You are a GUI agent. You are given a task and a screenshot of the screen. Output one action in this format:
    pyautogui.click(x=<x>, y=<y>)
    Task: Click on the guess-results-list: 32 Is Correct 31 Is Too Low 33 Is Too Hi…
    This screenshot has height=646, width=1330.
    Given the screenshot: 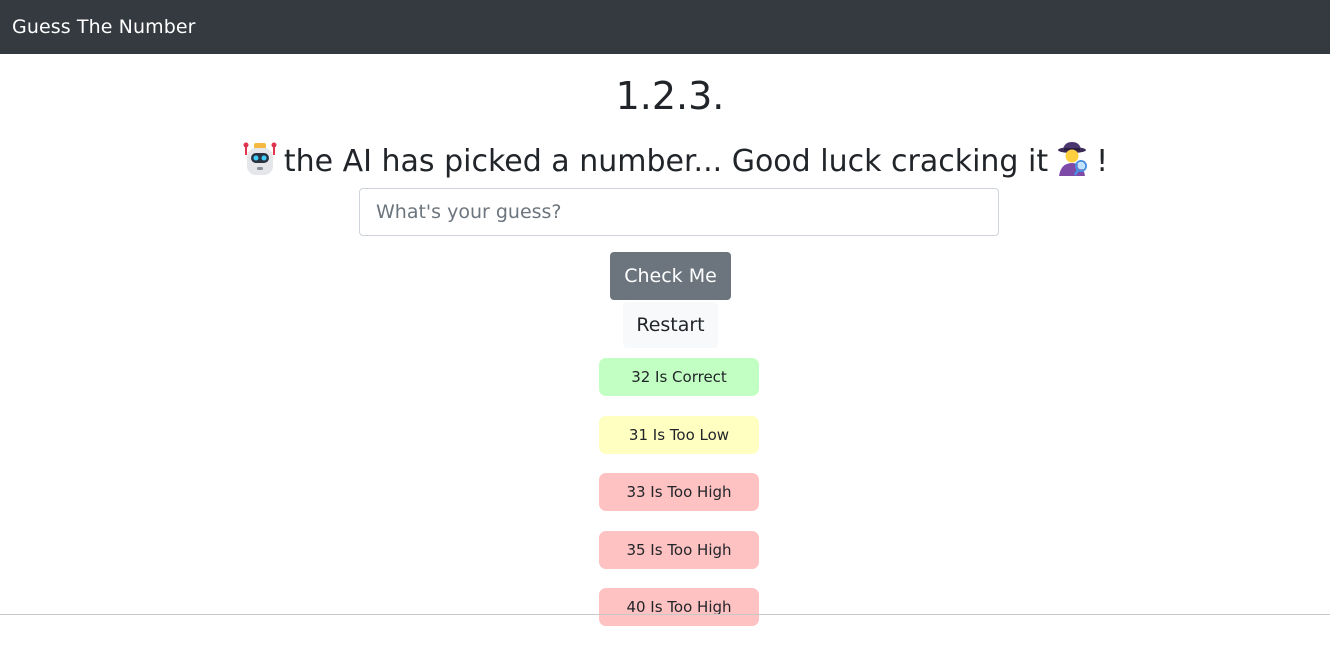 What is the action you would take?
    pyautogui.click(x=679, y=502)
    